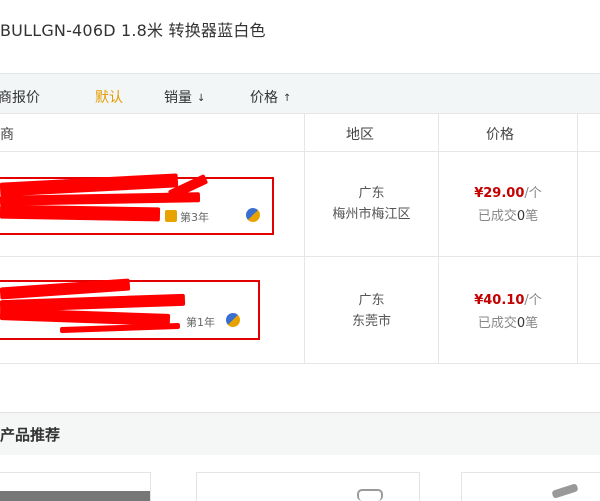 The image size is (600, 501). I want to click on price-cell: ¥40.10/个, so click(508, 298).